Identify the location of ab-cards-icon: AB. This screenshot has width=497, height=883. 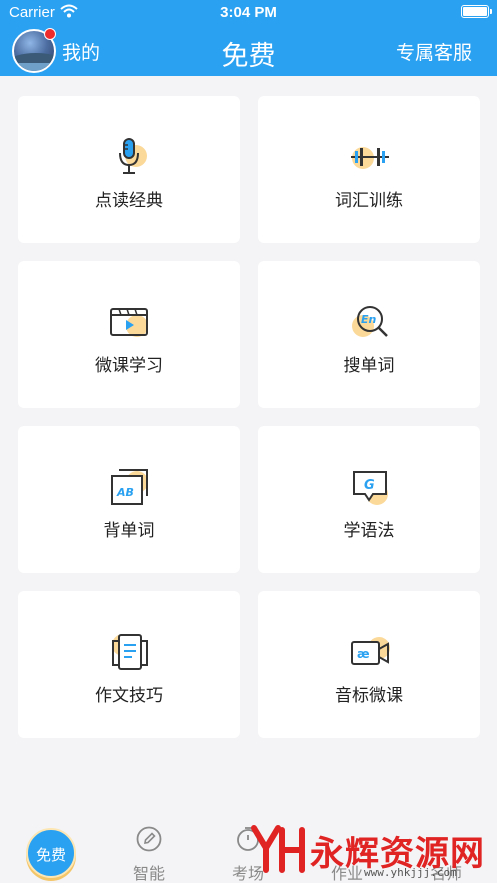
(129, 487).